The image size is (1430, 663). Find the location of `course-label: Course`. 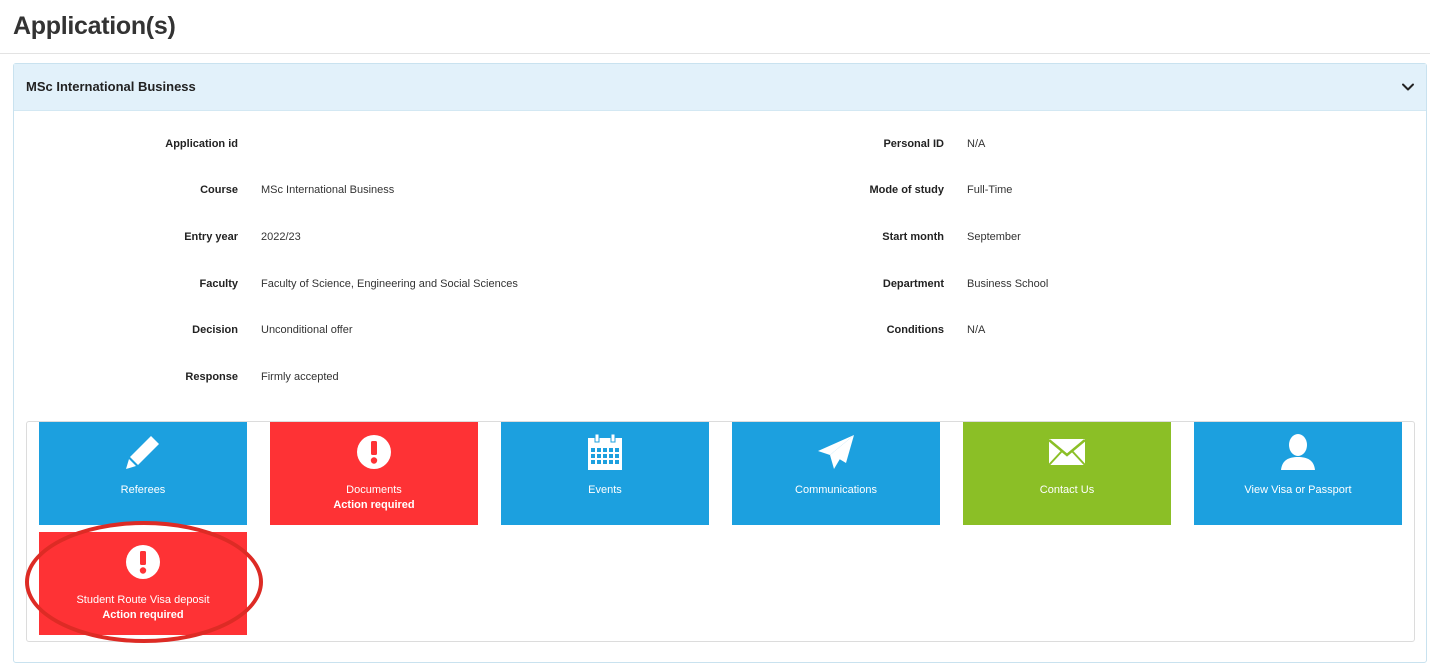

course-label: Course is located at coordinates (219, 190).